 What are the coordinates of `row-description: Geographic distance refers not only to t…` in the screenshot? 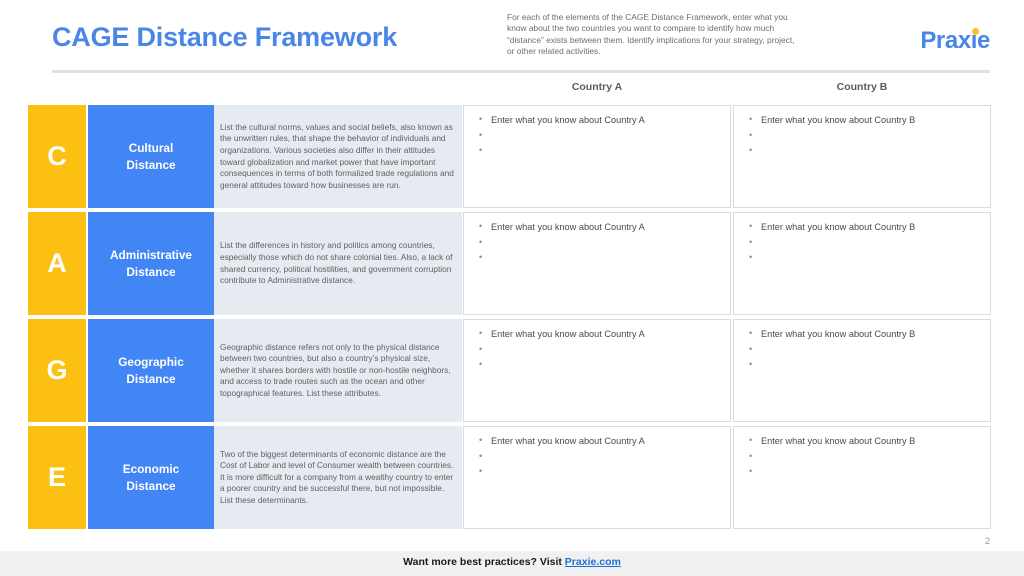 It's located at (338, 370).